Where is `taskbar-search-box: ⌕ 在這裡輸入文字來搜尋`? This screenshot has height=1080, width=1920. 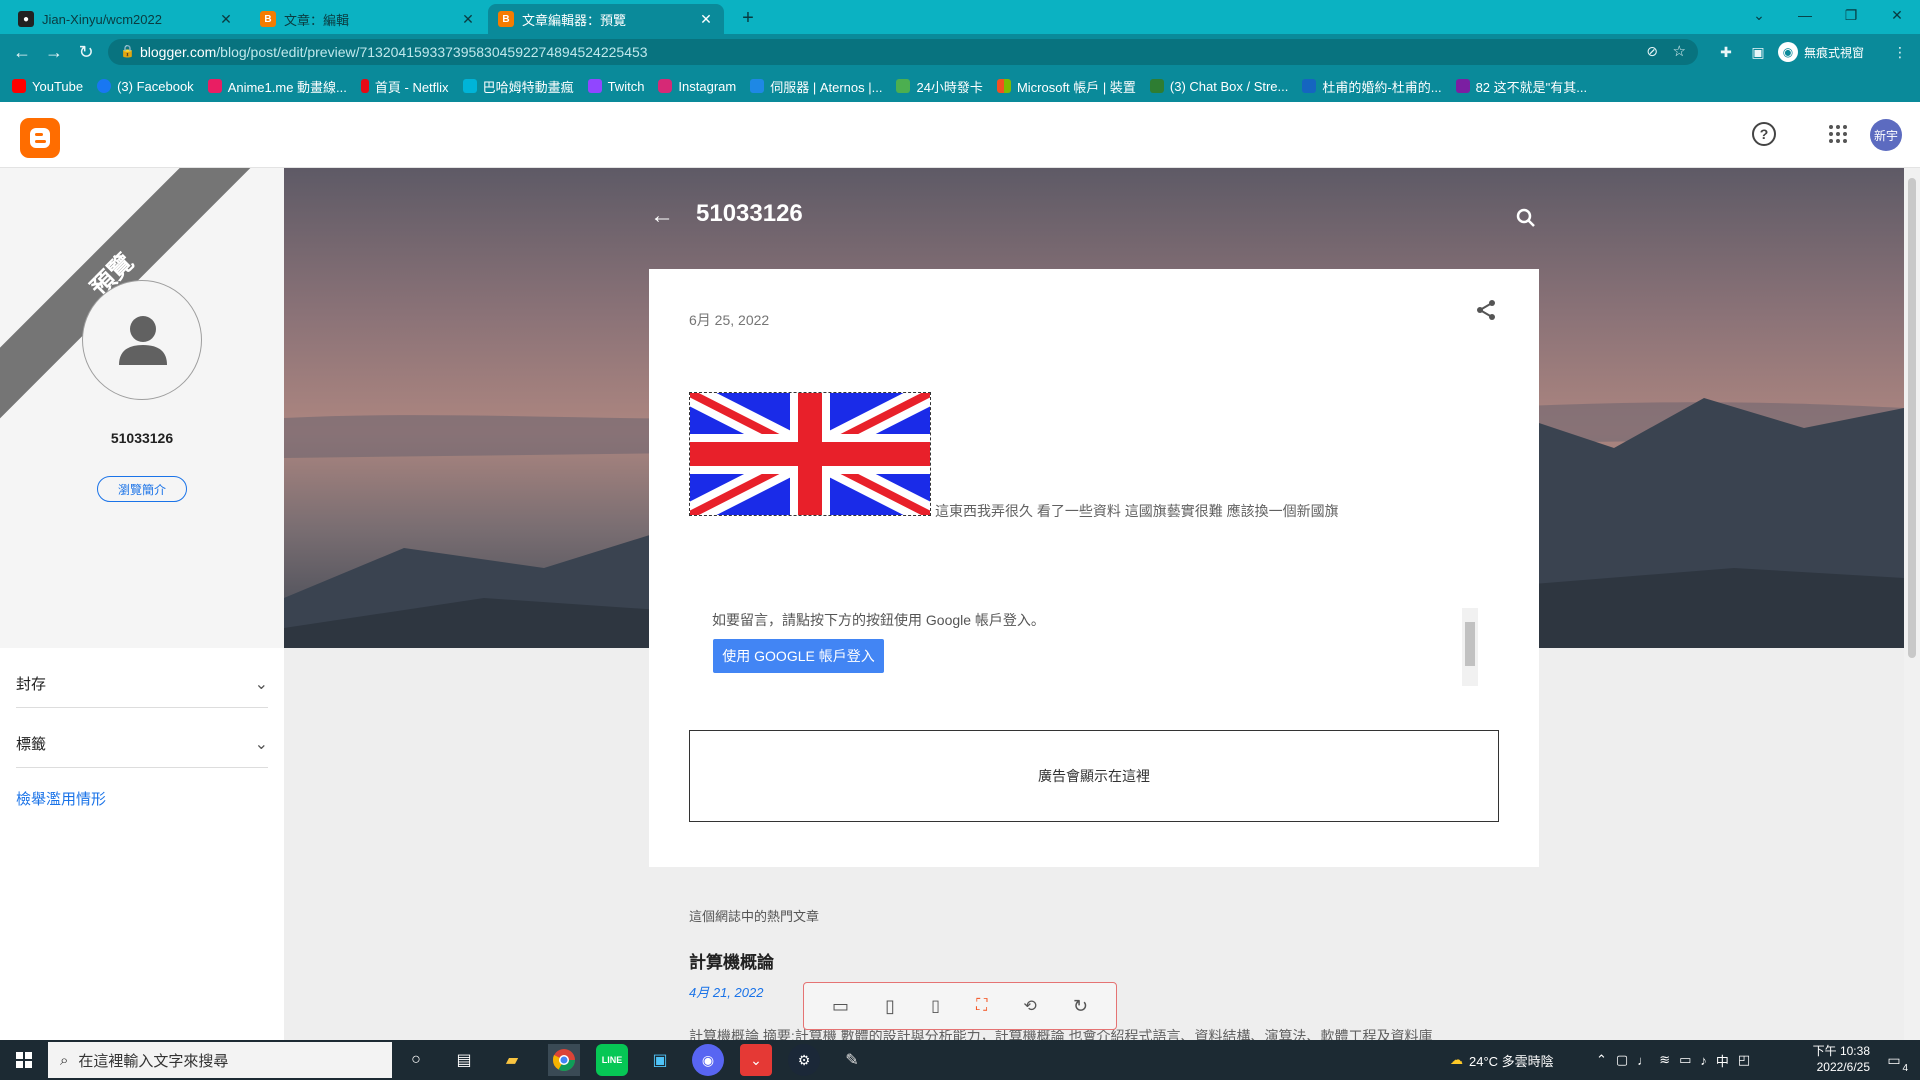
taskbar-search-box: ⌕ 在這裡輸入文字來搜尋 is located at coordinates (220, 1060).